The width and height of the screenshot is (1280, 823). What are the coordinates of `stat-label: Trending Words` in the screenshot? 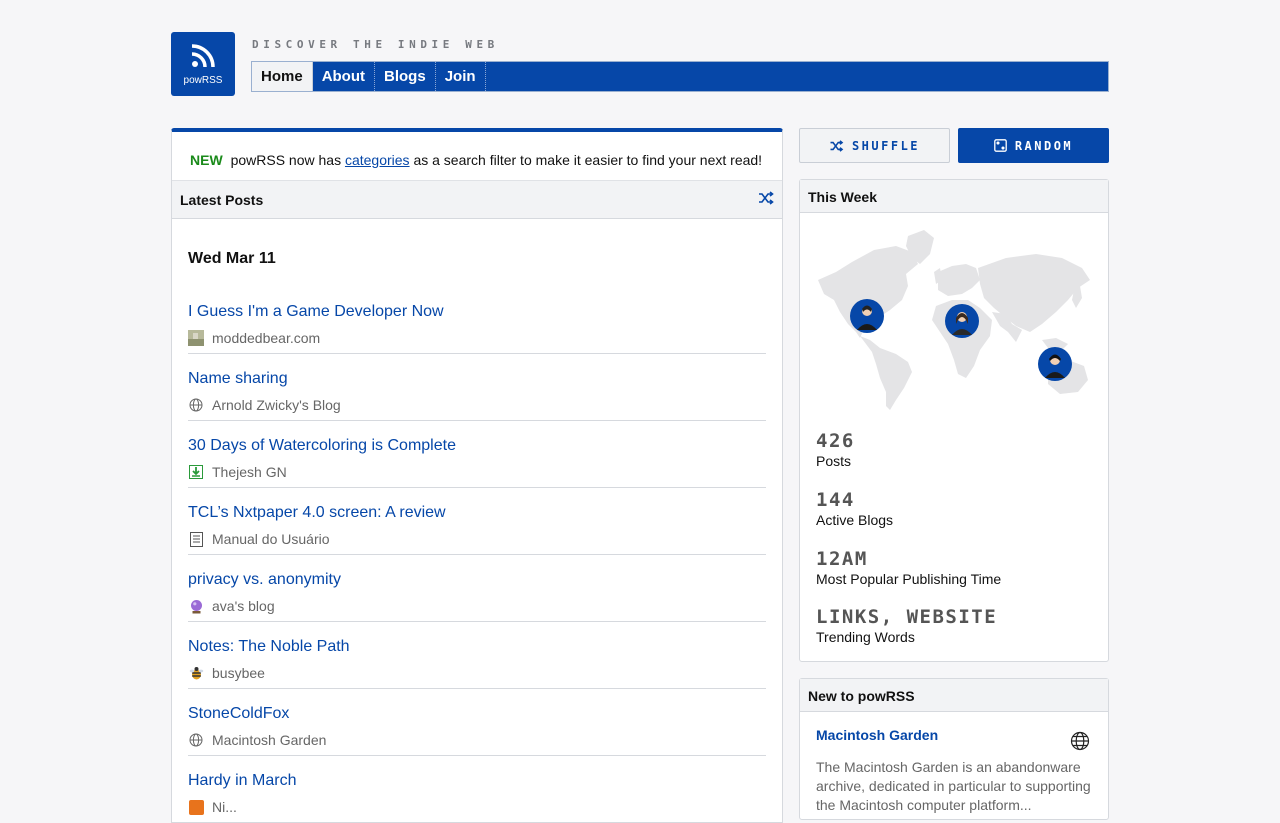 It's located at (865, 637).